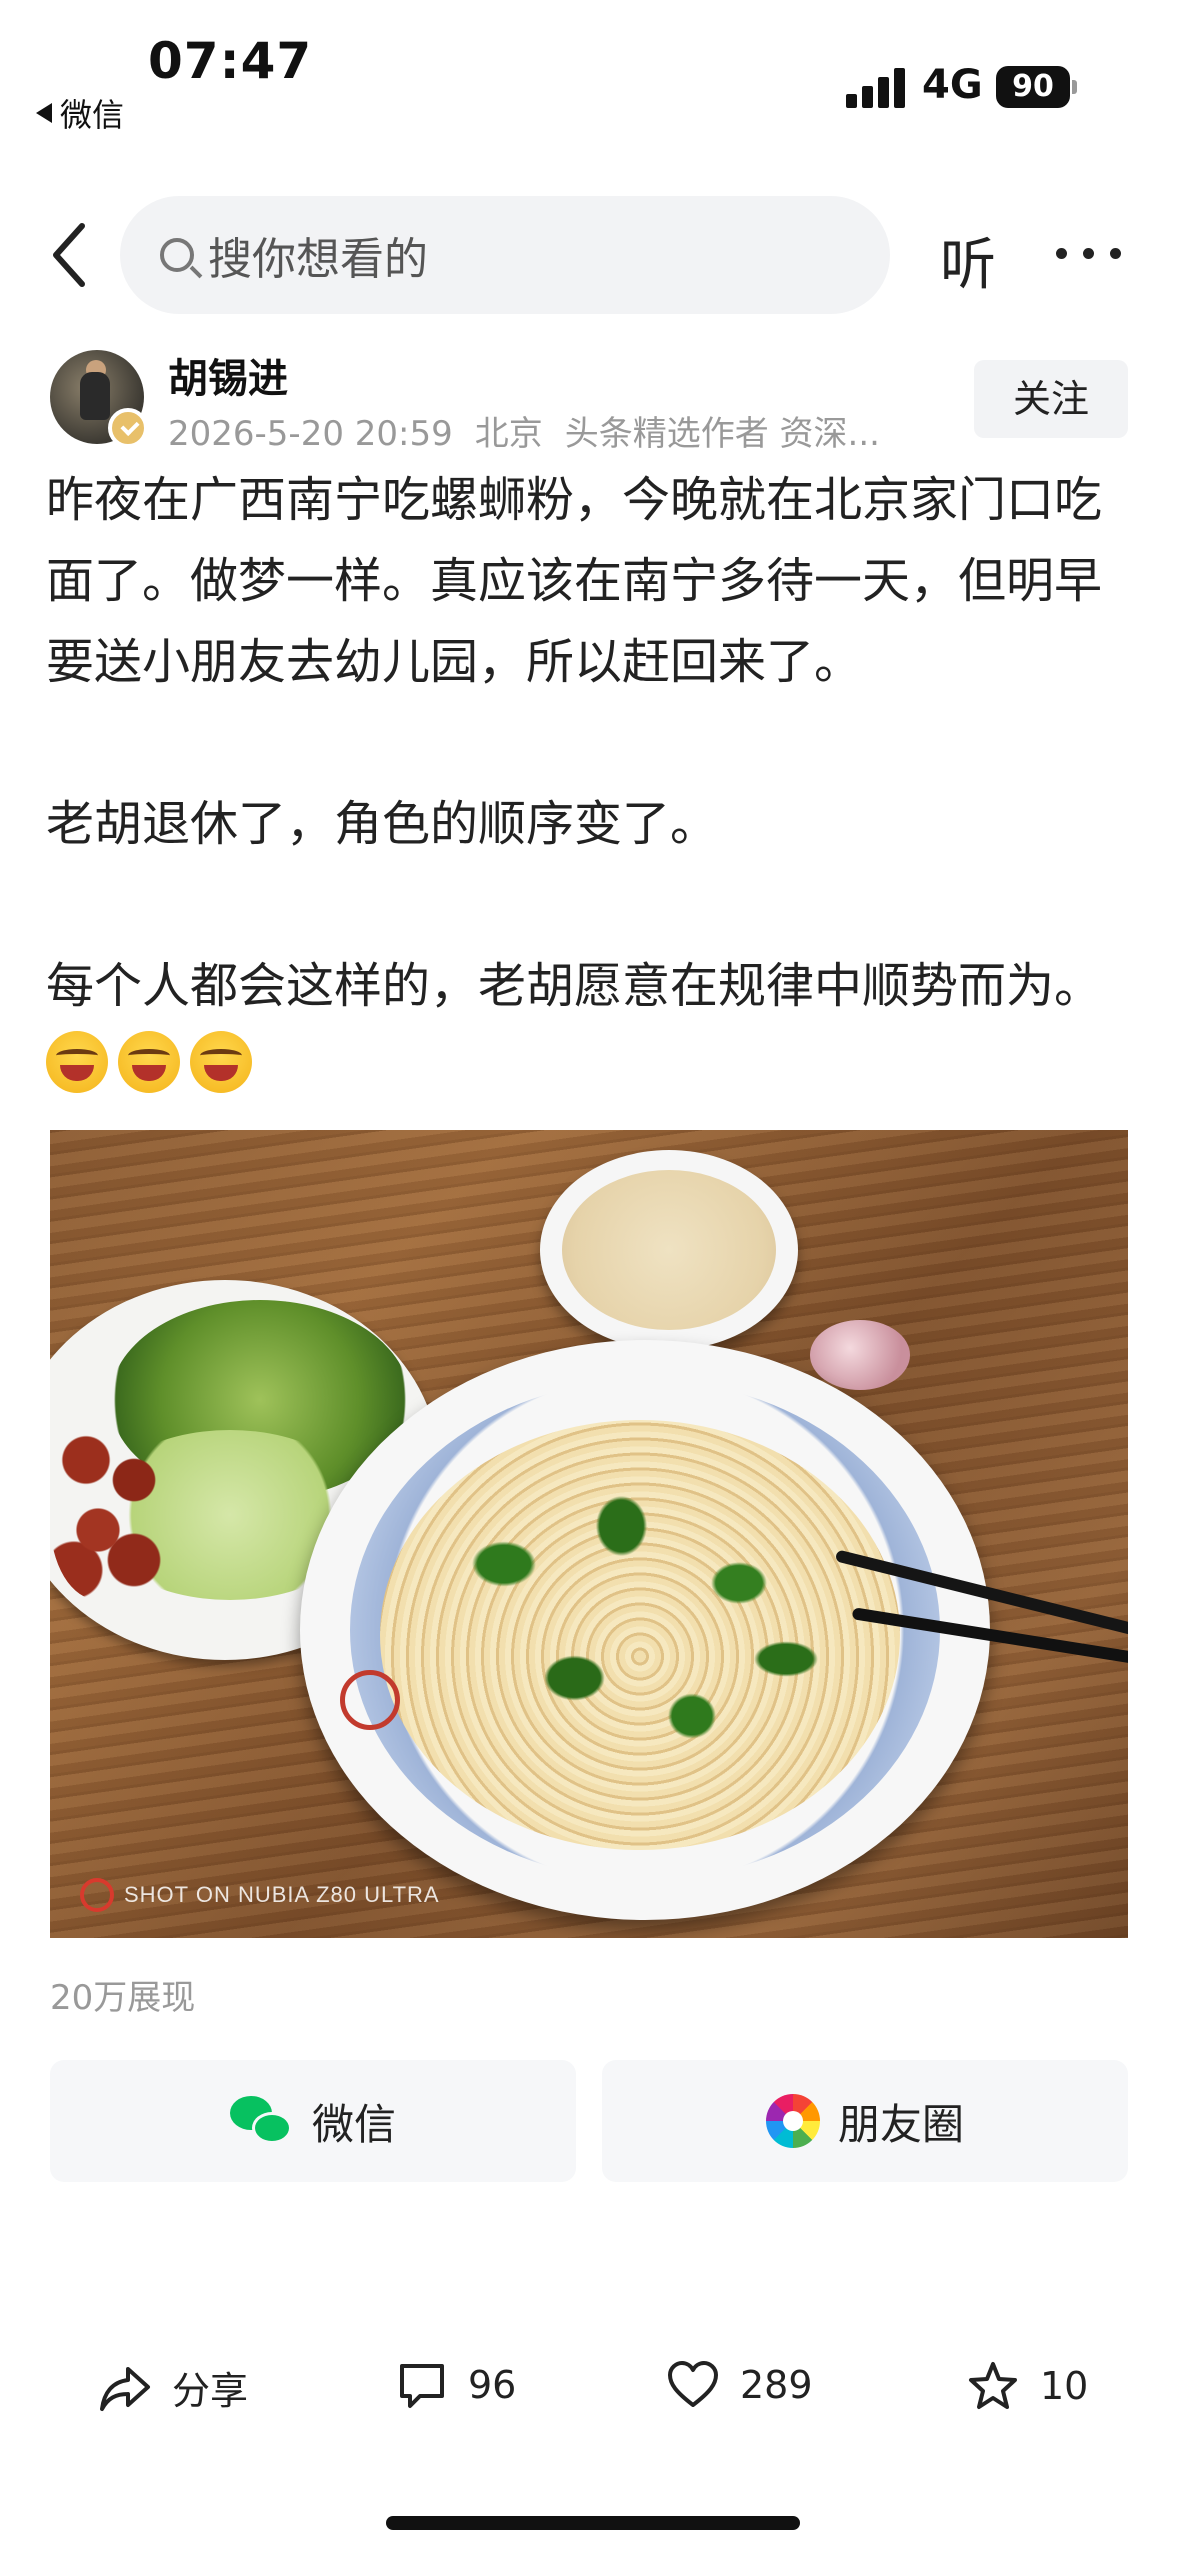 This screenshot has width=1179, height=2556. Describe the element at coordinates (1064, 2386) in the screenshot. I see `favorite-count: 10` at that location.